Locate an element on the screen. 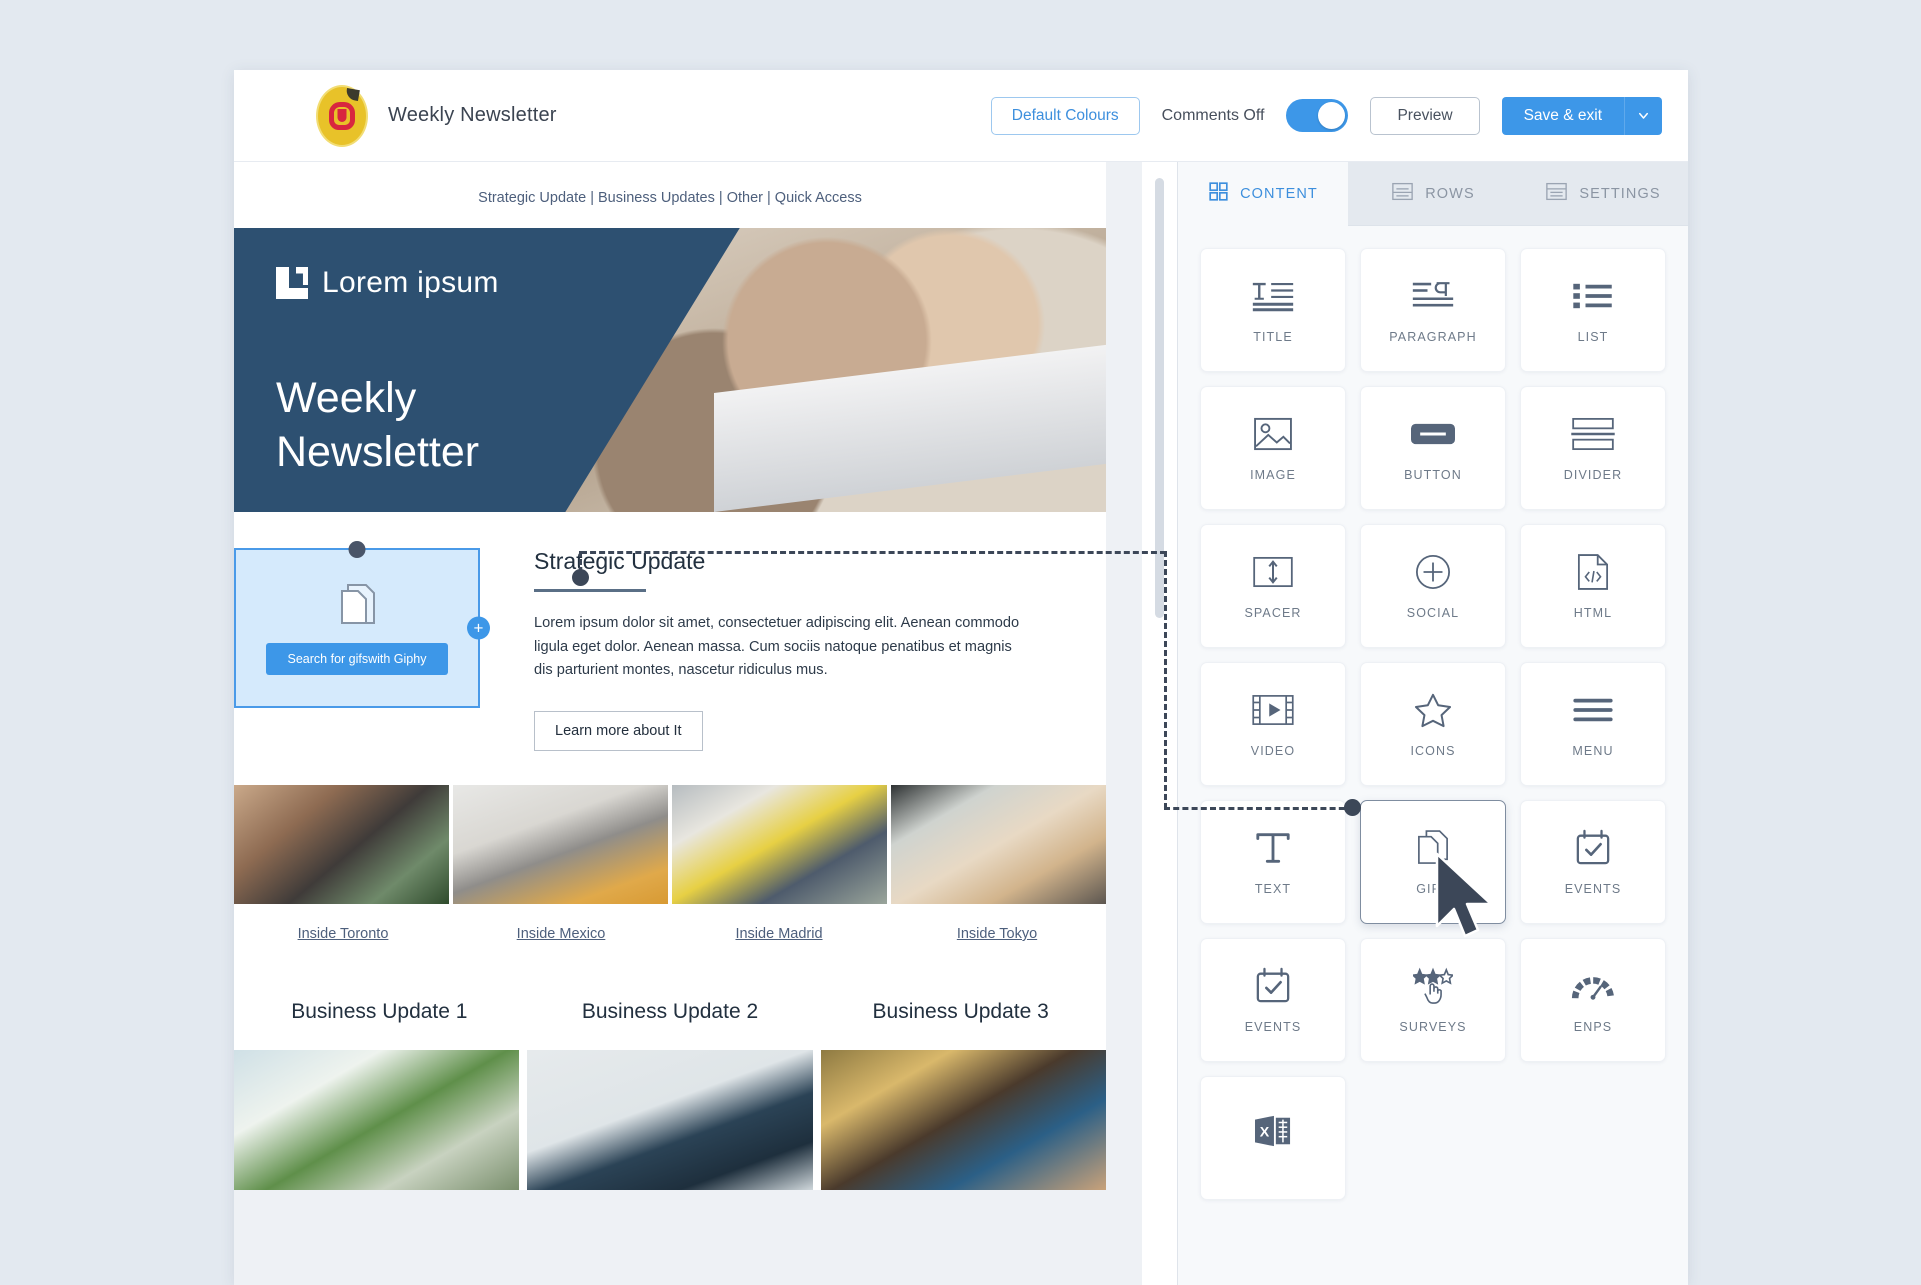 Image resolution: width=1921 pixels, height=1285 pixels. save-button-group: Save & exit is located at coordinates (1581, 115).